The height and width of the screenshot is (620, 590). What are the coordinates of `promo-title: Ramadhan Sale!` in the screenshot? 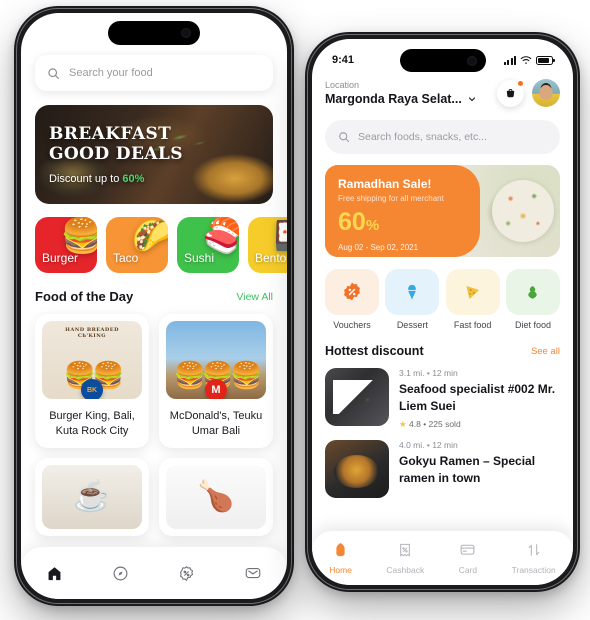 It's located at (385, 184).